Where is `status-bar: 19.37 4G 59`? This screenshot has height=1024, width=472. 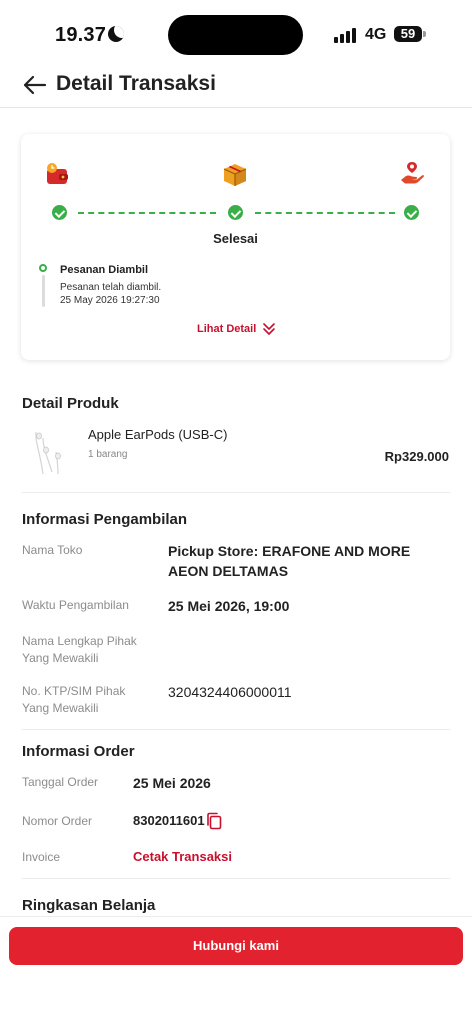
status-bar: 19.37 4G 59 is located at coordinates (236, 34).